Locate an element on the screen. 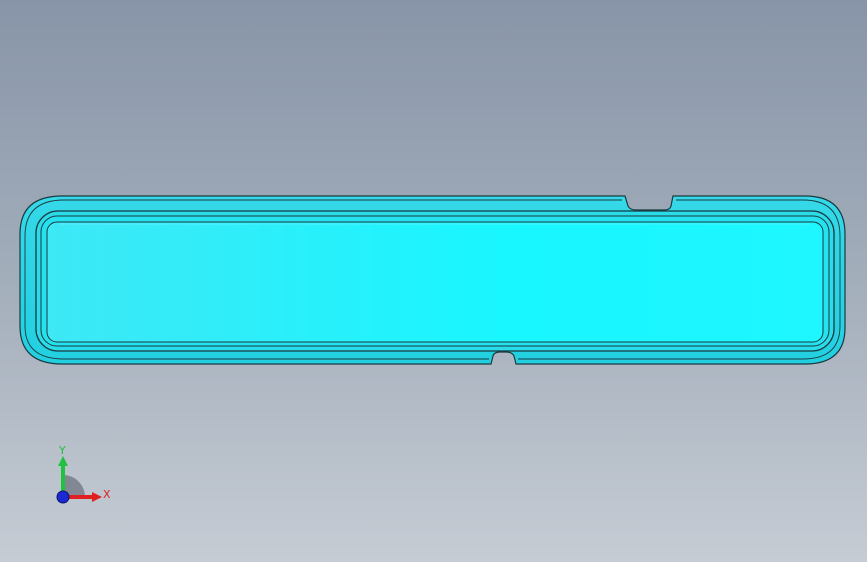  y-axis-arrow is located at coordinates (63, 461).